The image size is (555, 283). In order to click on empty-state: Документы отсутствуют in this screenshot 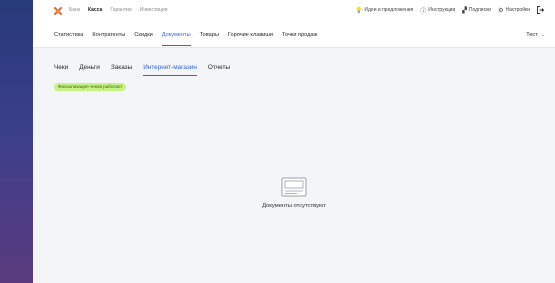, I will do `click(294, 193)`.